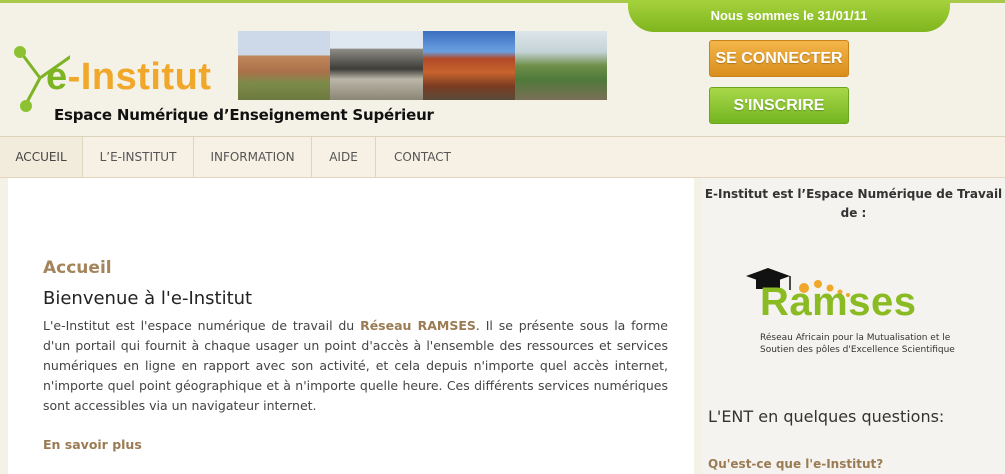  Describe the element at coordinates (92, 444) in the screenshot. I see `read-more-link: En savoir plus` at that location.